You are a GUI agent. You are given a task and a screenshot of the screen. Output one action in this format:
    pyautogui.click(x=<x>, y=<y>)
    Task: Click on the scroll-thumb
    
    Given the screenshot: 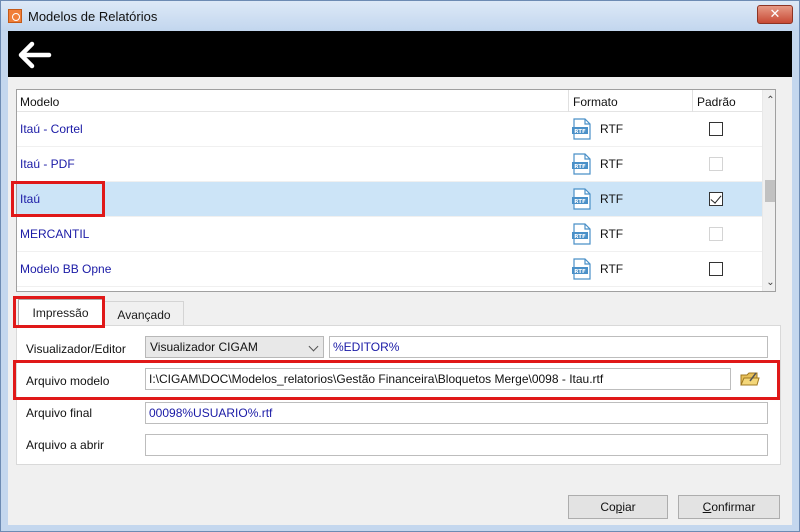 What is the action you would take?
    pyautogui.click(x=770, y=191)
    